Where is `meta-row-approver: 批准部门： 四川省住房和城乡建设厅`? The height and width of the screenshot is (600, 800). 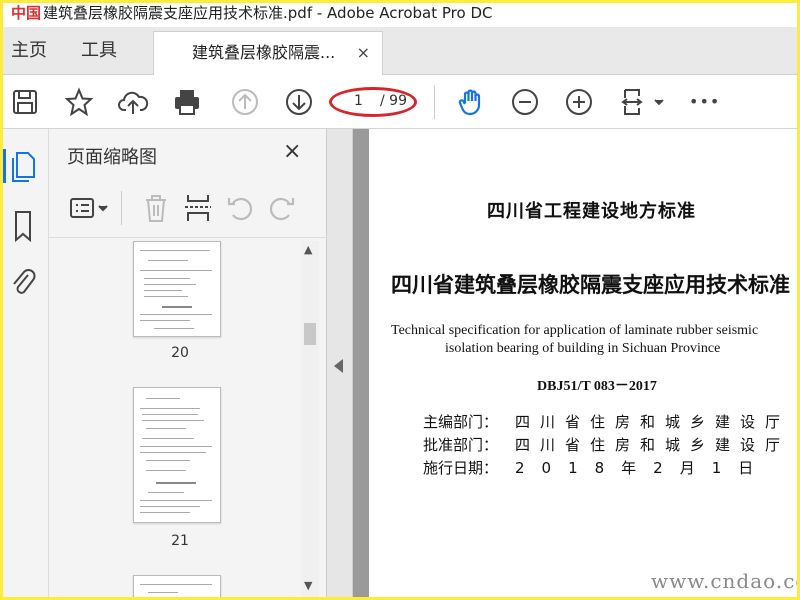 meta-row-approver: 批准部门： 四川省住房和城乡建设厅 is located at coordinates (606, 444).